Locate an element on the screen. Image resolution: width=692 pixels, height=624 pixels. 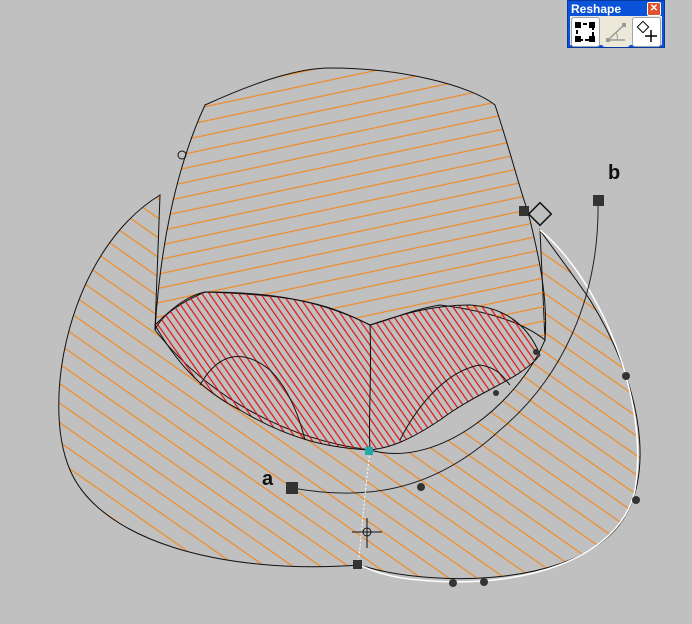
control-point-a is located at coordinates (292, 488).